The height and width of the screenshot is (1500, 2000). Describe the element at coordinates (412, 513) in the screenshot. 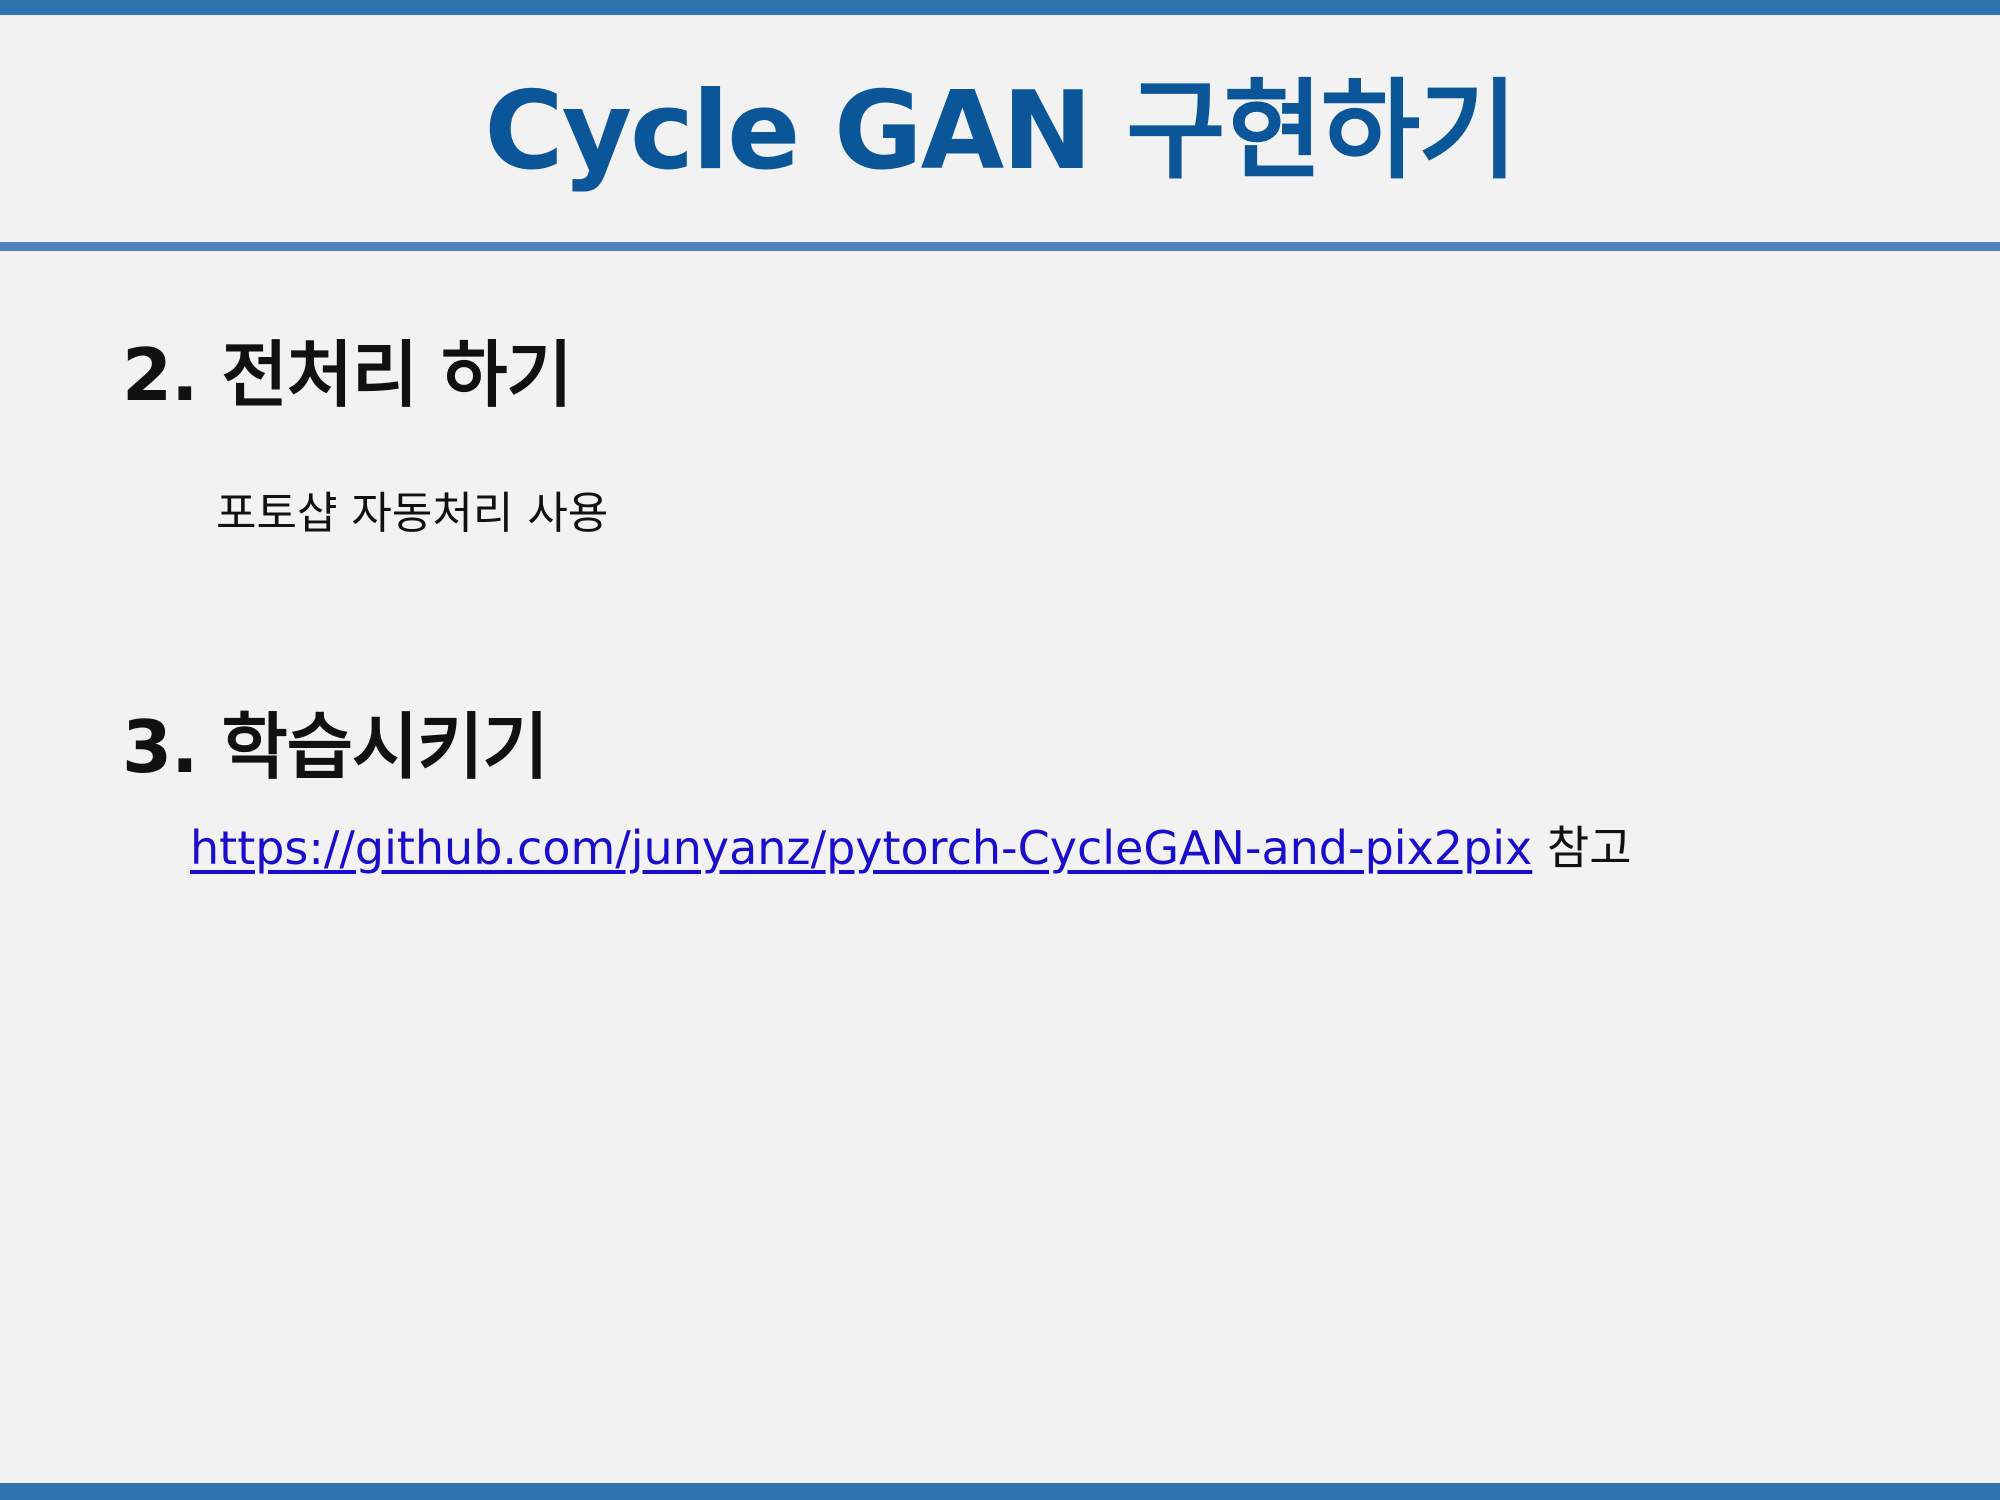

I see `preprocess-description: 포토샵 자동처리 사용` at that location.